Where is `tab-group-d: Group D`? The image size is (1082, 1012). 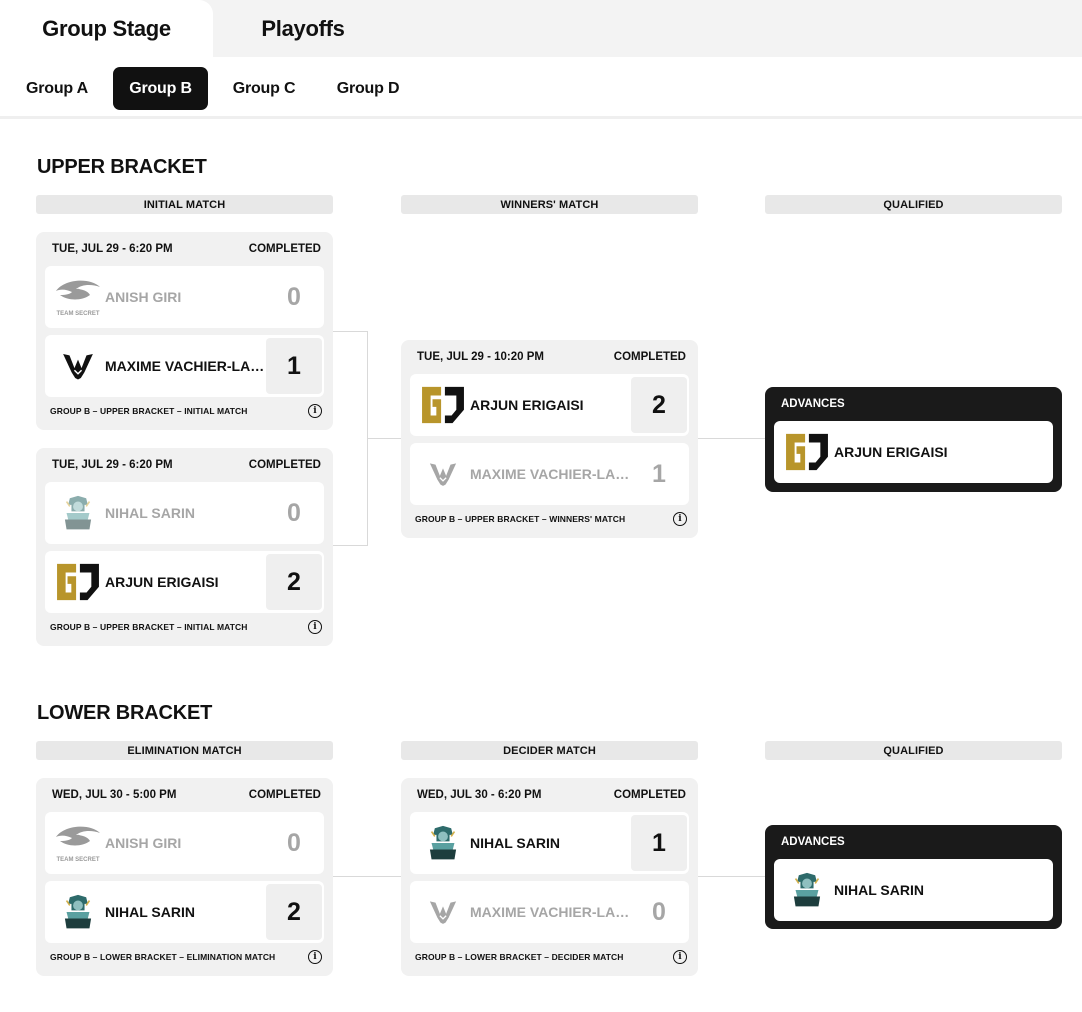
tab-group-d: Group D is located at coordinates (368, 88).